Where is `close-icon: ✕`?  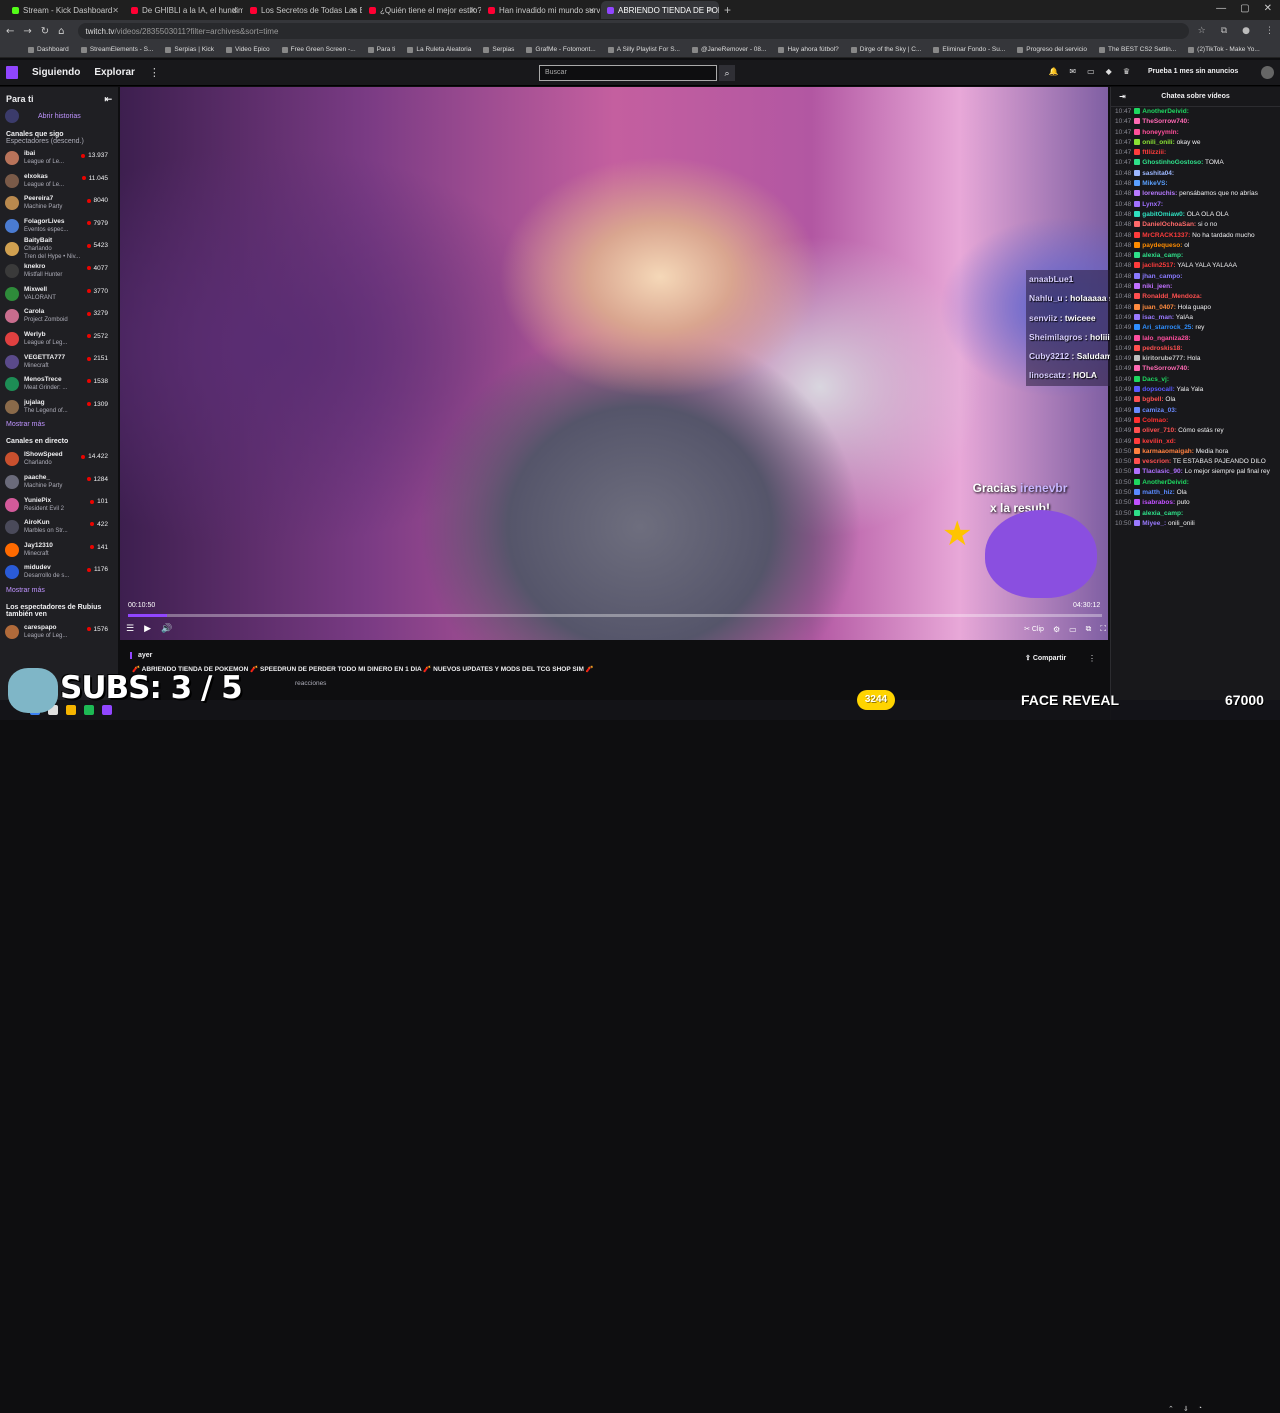 close-icon: ✕ is located at coordinates (1268, 8).